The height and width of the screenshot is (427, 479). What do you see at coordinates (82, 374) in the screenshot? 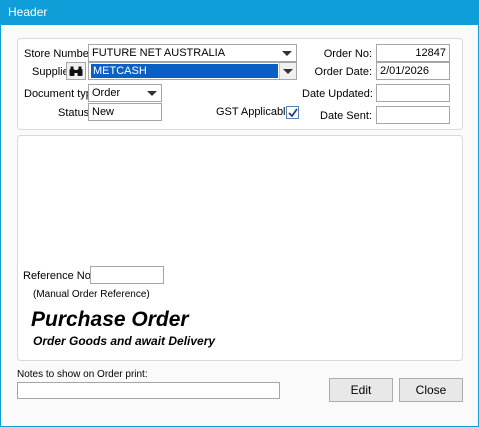
I see `notes-label: Notes to show on Order print:` at bounding box center [82, 374].